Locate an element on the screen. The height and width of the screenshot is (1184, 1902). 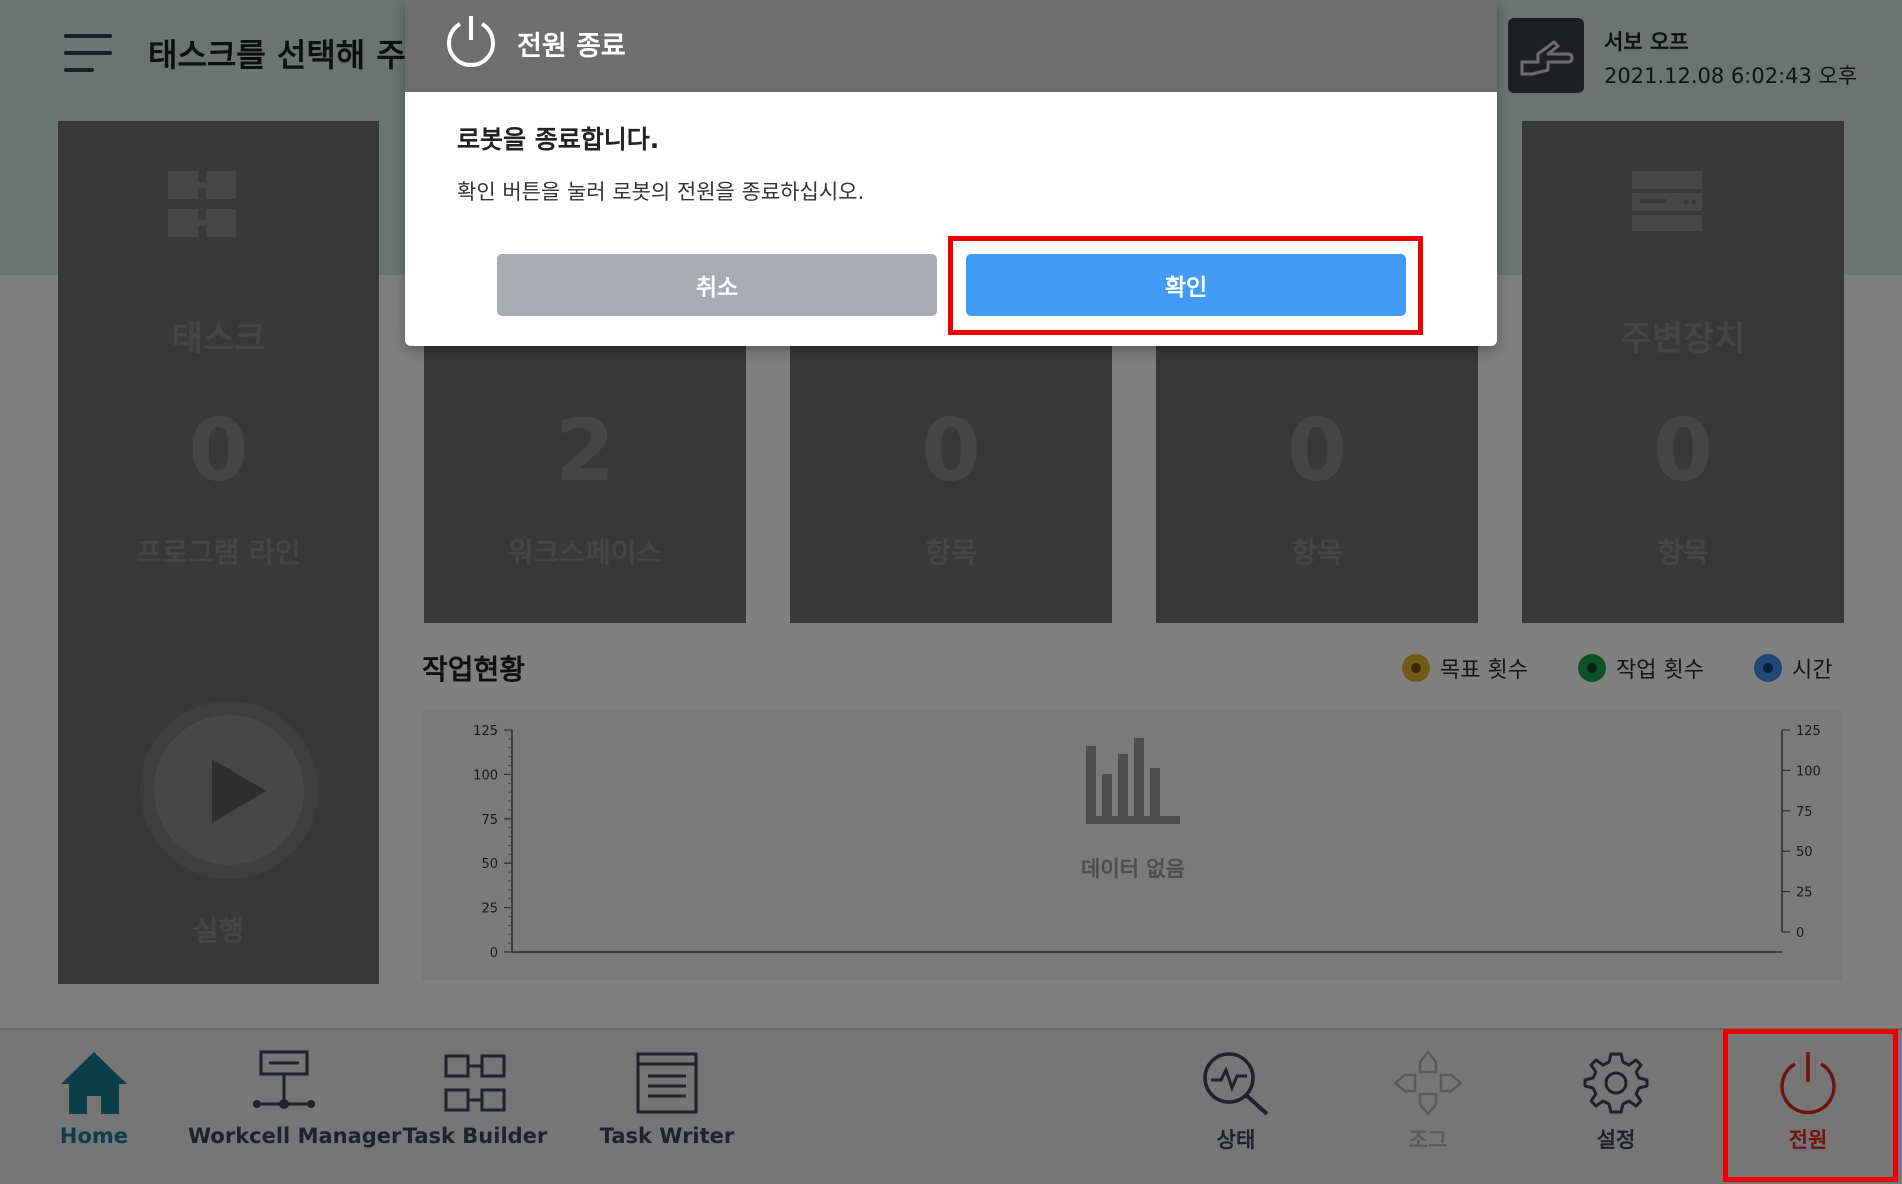
cancel-button: 취소 is located at coordinates (717, 285).